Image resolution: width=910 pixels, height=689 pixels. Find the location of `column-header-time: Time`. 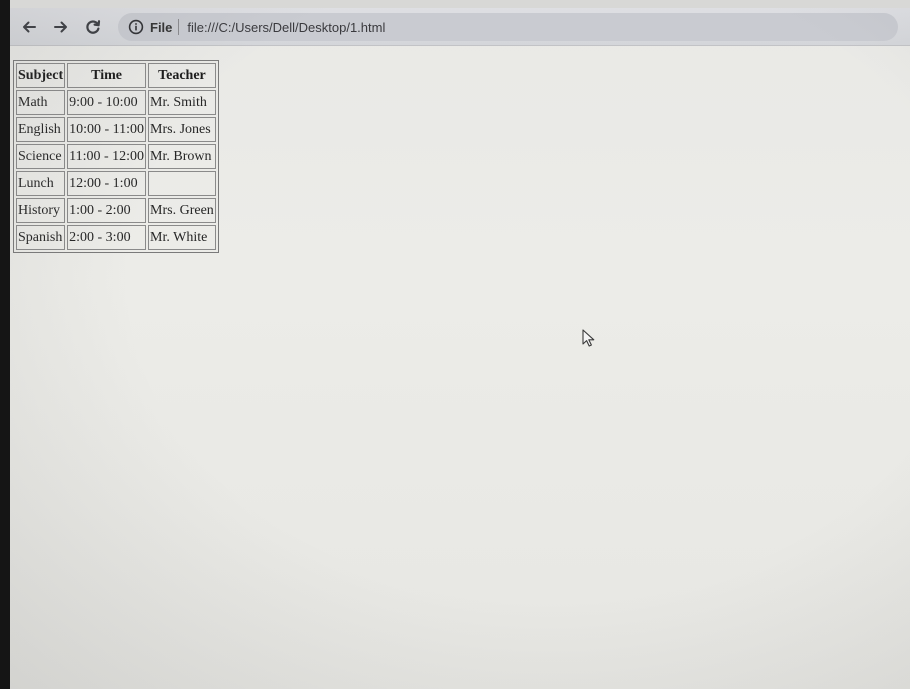

column-header-time: Time is located at coordinates (107, 75).